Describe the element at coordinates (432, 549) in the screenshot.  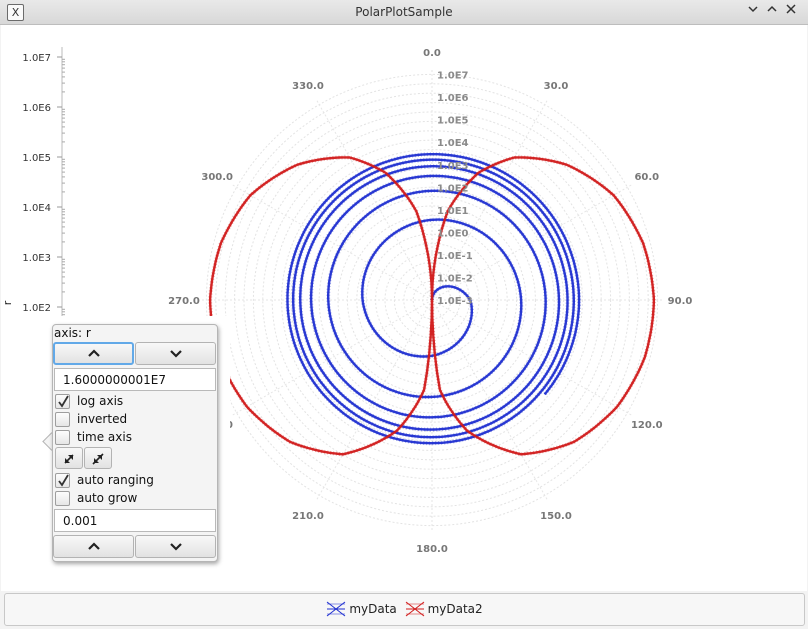
I see `angle-tick-label: 180.0` at that location.